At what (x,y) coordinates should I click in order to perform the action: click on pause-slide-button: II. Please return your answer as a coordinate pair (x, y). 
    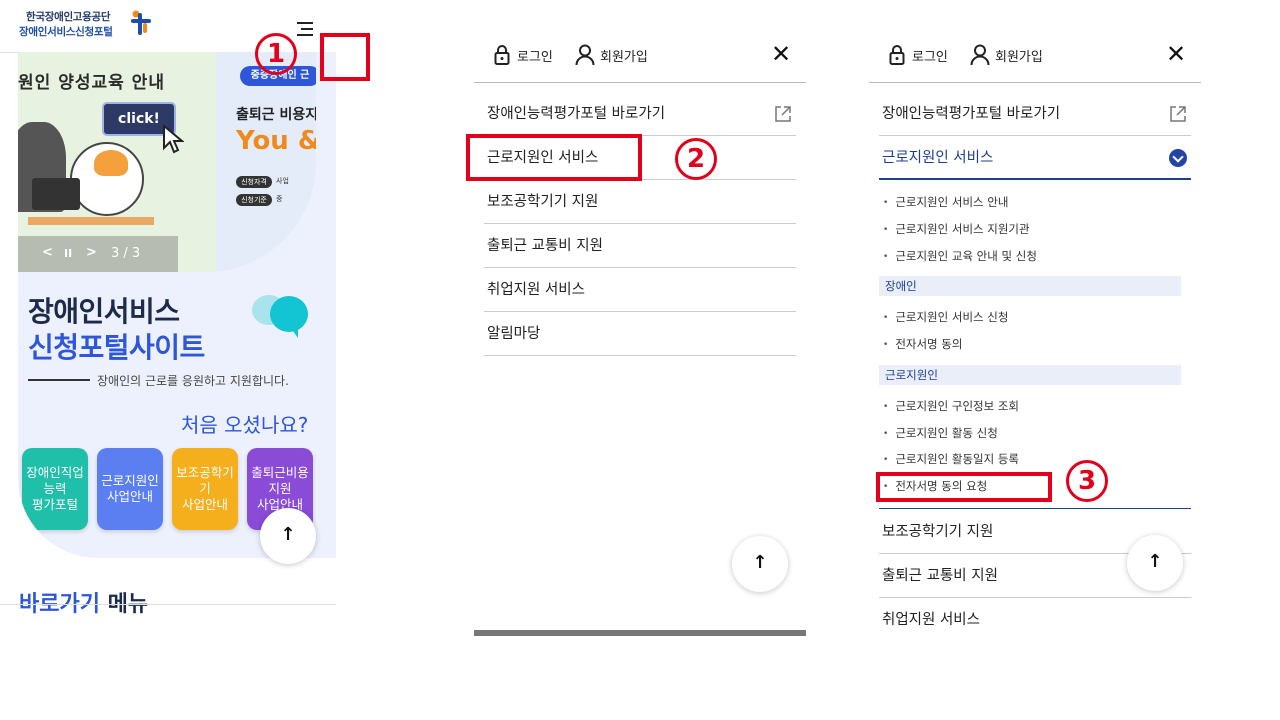
    Looking at the image, I should click on (68, 253).